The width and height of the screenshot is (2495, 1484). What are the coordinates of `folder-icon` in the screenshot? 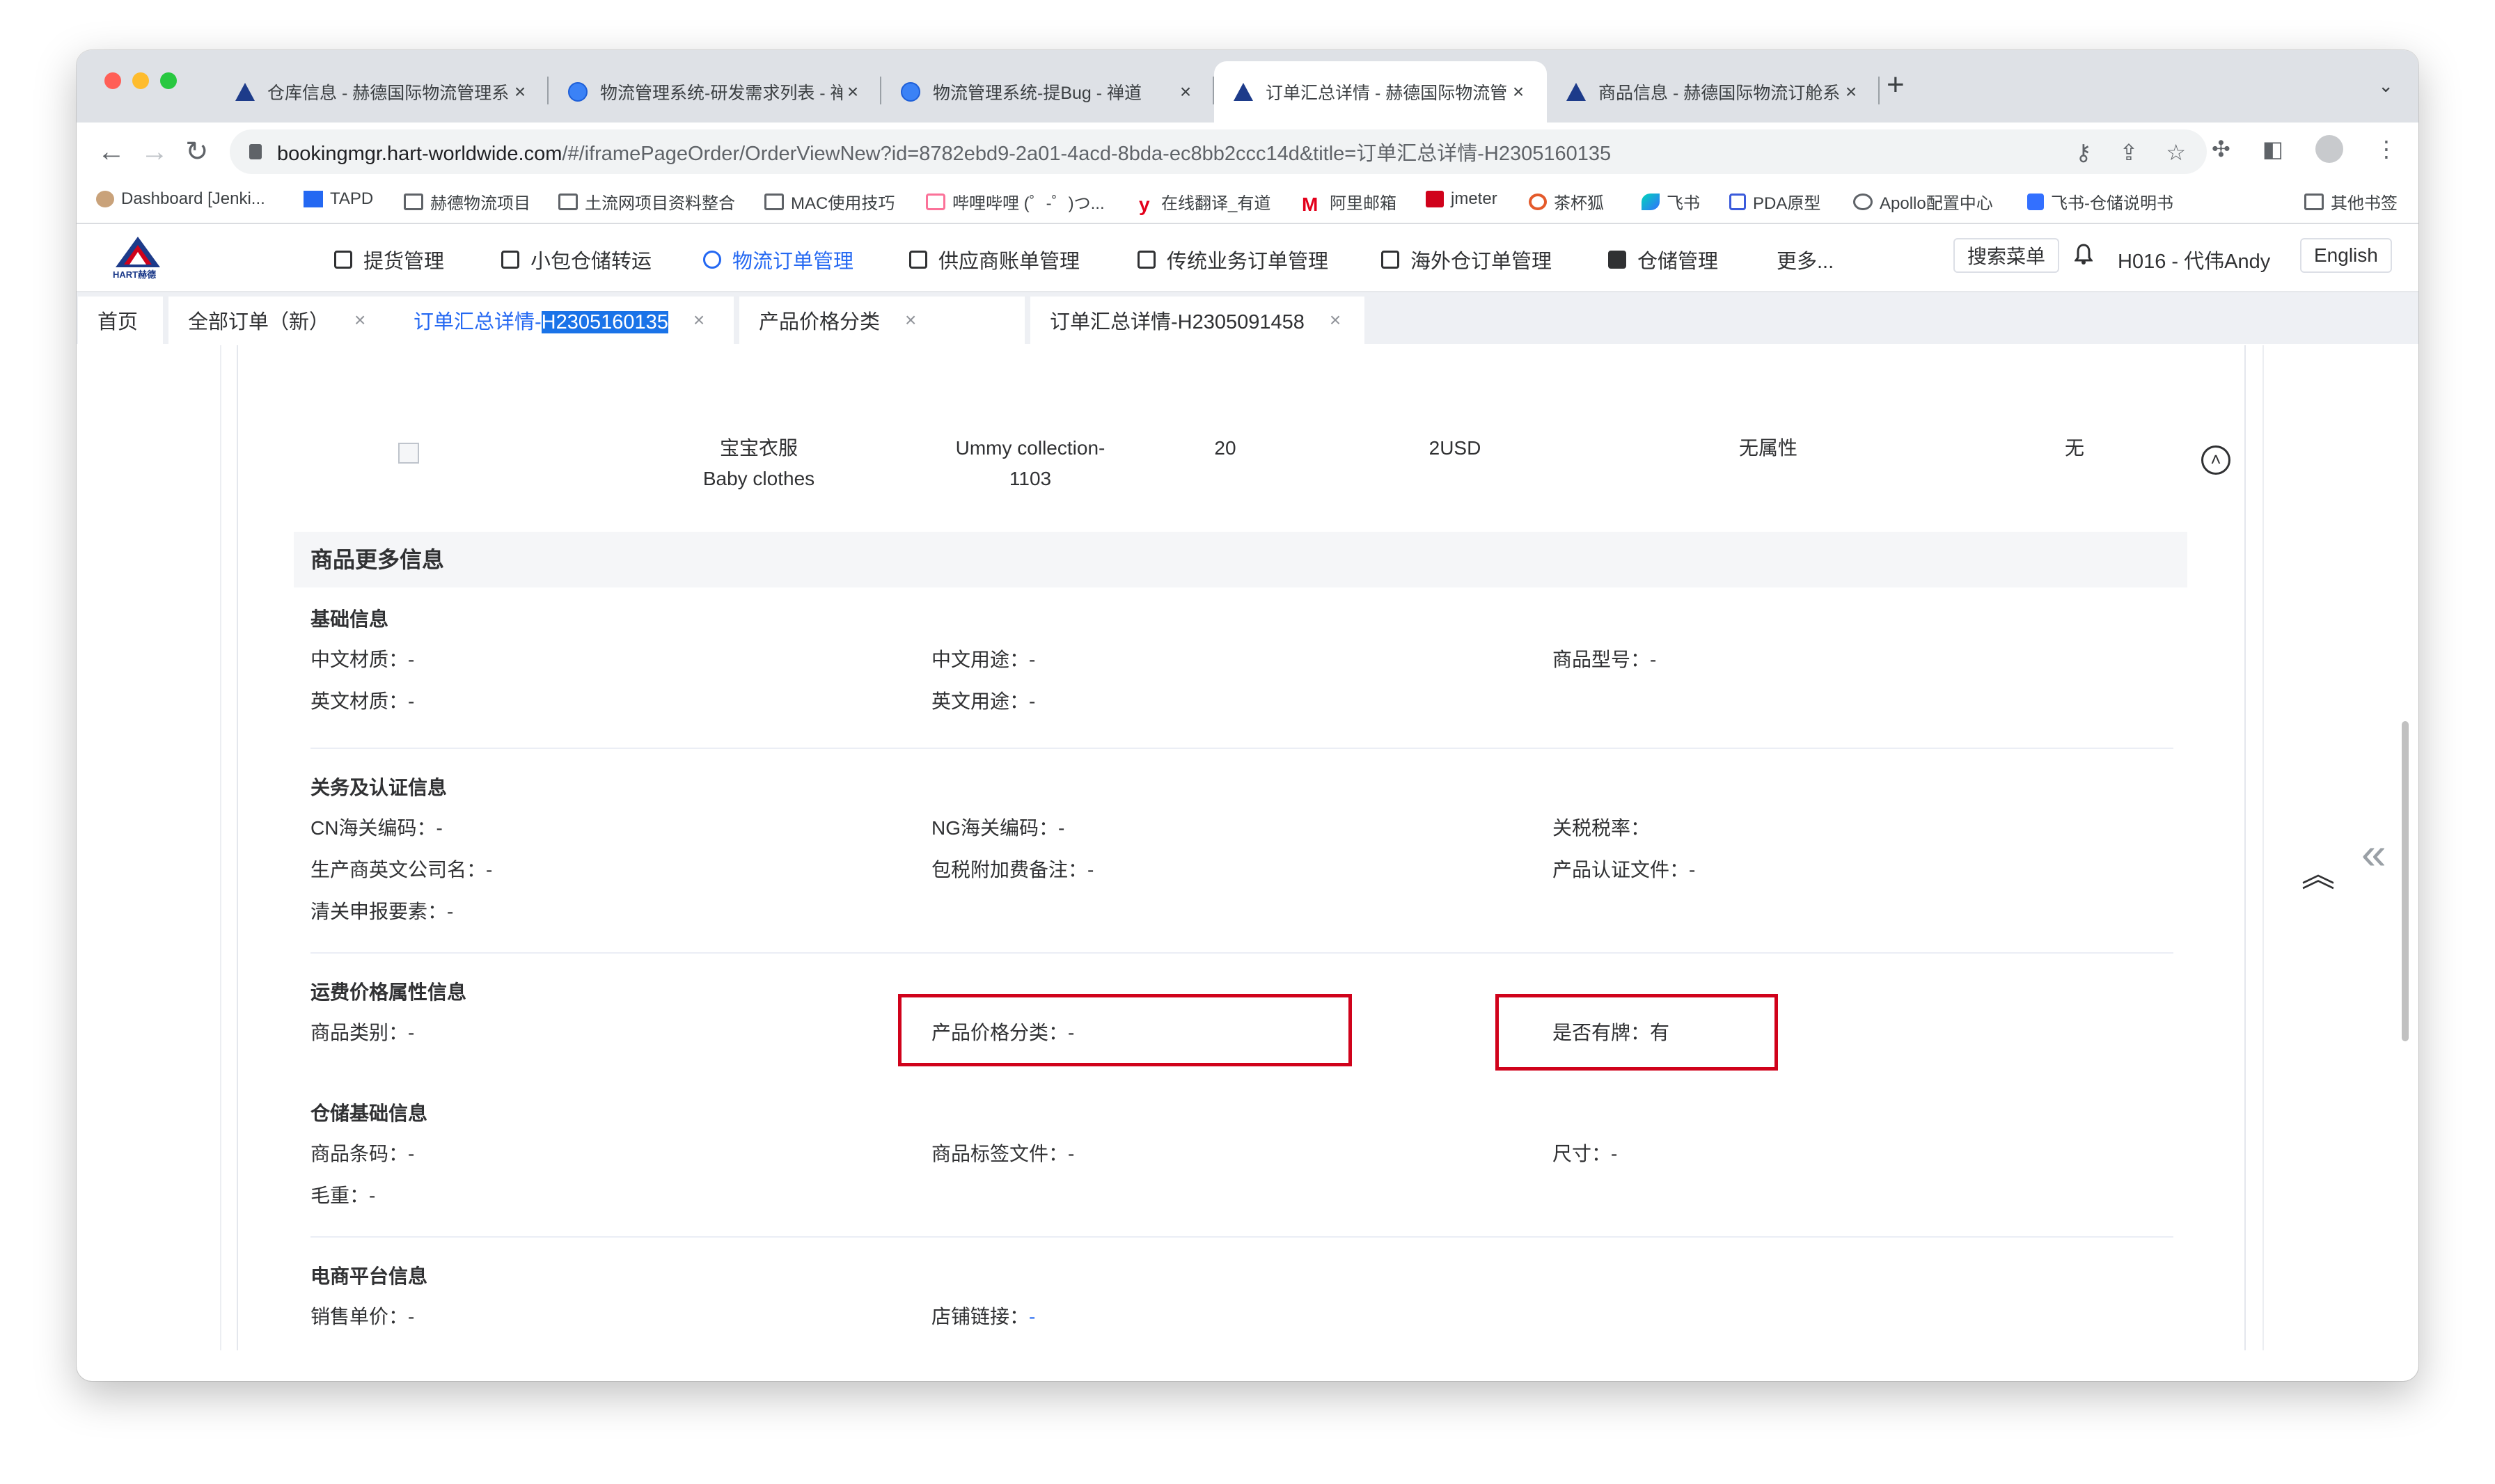 It's located at (413, 201).